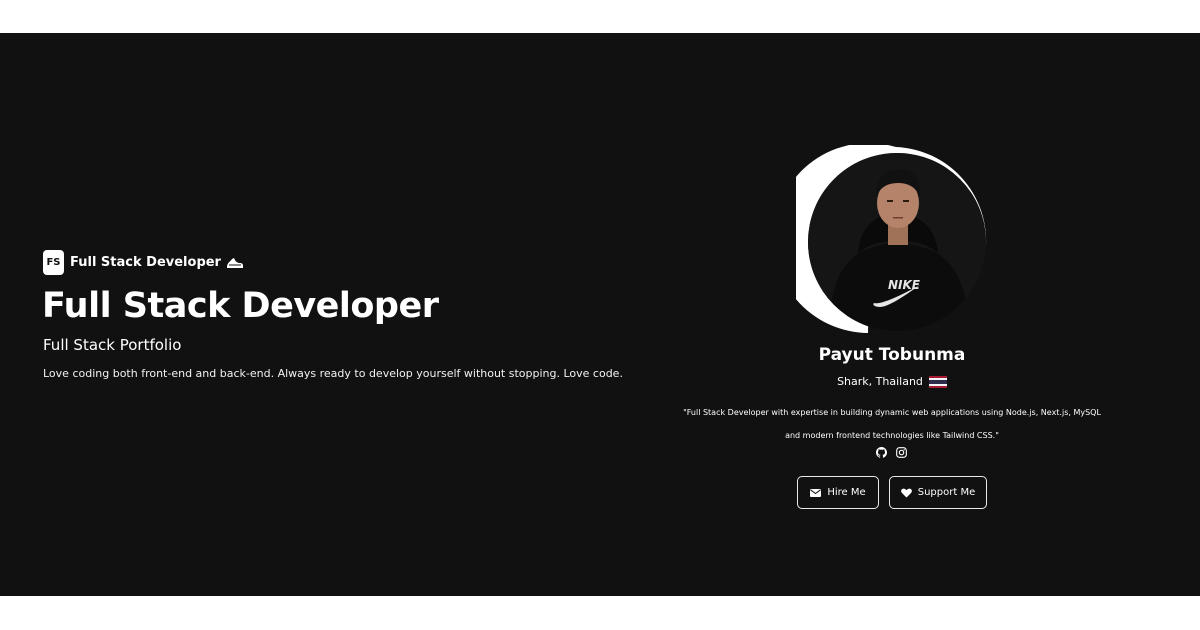 The width and height of the screenshot is (1200, 630). What do you see at coordinates (880, 381) in the screenshot?
I see `profile-location-text: Shark, Thailand` at bounding box center [880, 381].